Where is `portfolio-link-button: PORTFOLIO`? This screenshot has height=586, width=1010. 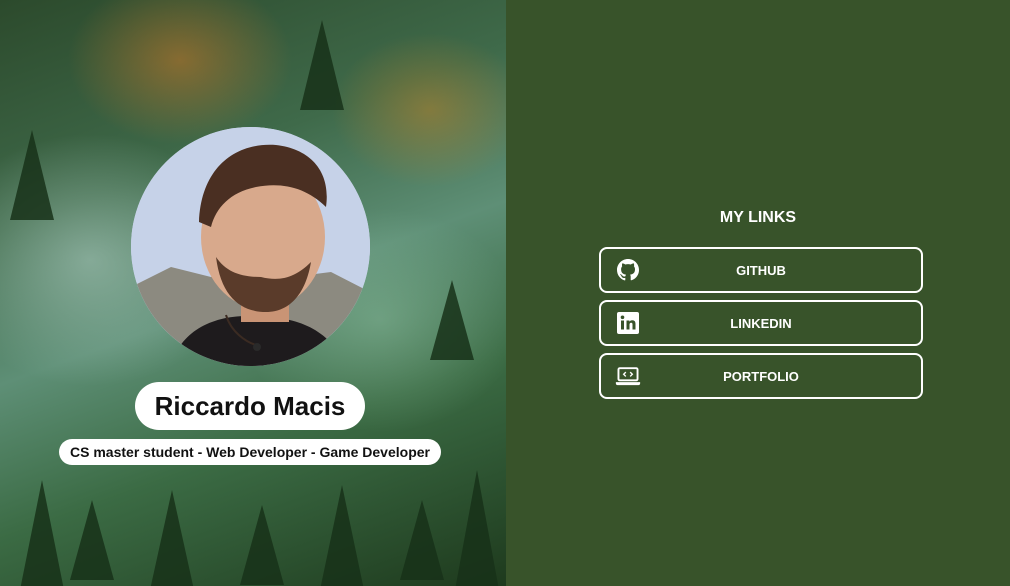
portfolio-link-button: PORTFOLIO is located at coordinates (761, 376).